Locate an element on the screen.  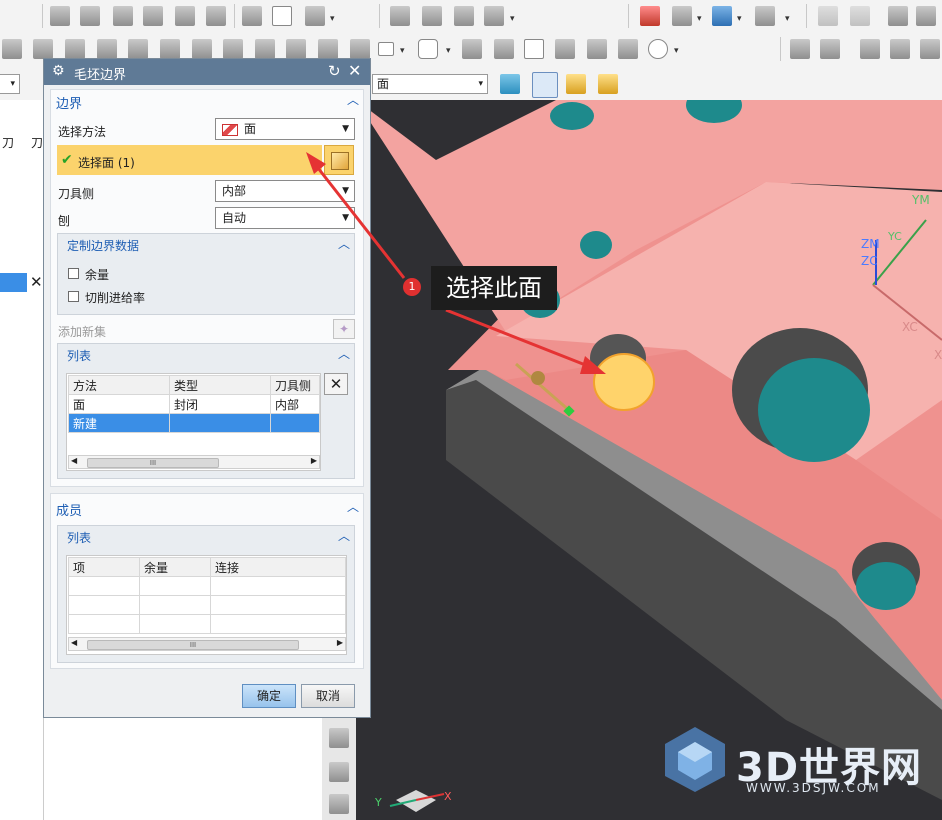
arrow-right-icon is located at coordinates (510, 84).